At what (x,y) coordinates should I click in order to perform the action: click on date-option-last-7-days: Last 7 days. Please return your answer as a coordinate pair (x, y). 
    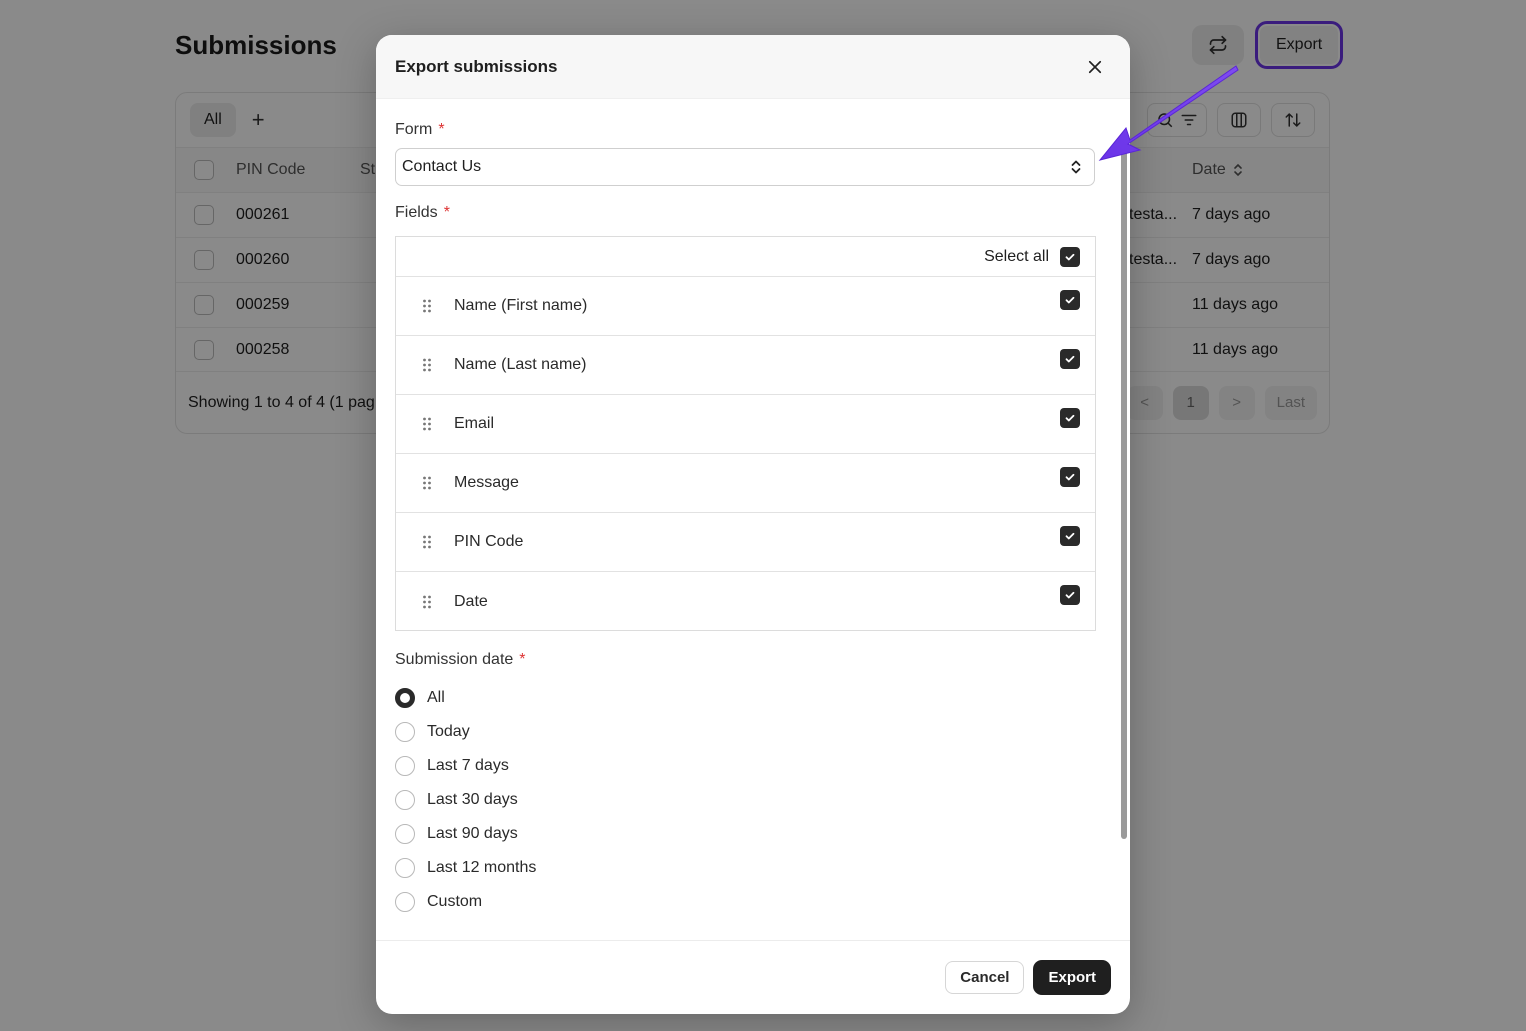
    Looking at the image, I should click on (465, 766).